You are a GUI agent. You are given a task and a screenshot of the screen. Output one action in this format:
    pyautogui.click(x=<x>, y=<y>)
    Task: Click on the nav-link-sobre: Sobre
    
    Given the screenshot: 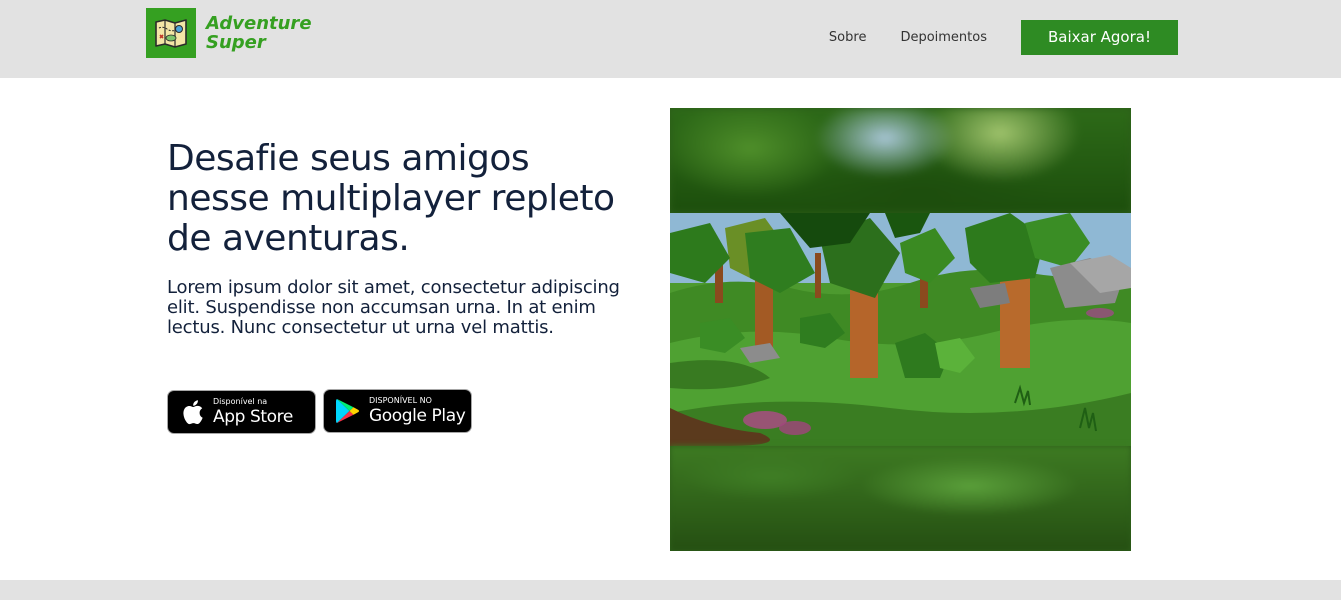 What is the action you would take?
    pyautogui.click(x=848, y=37)
    